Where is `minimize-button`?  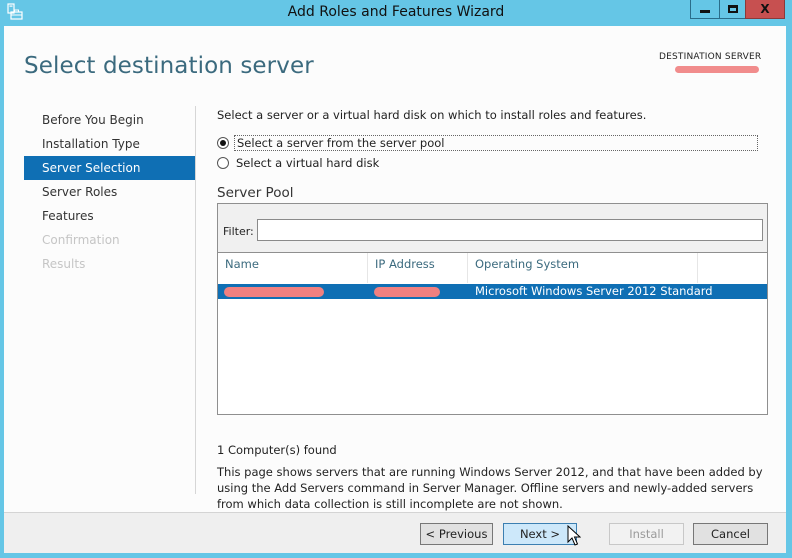
minimize-button is located at coordinates (705, 9).